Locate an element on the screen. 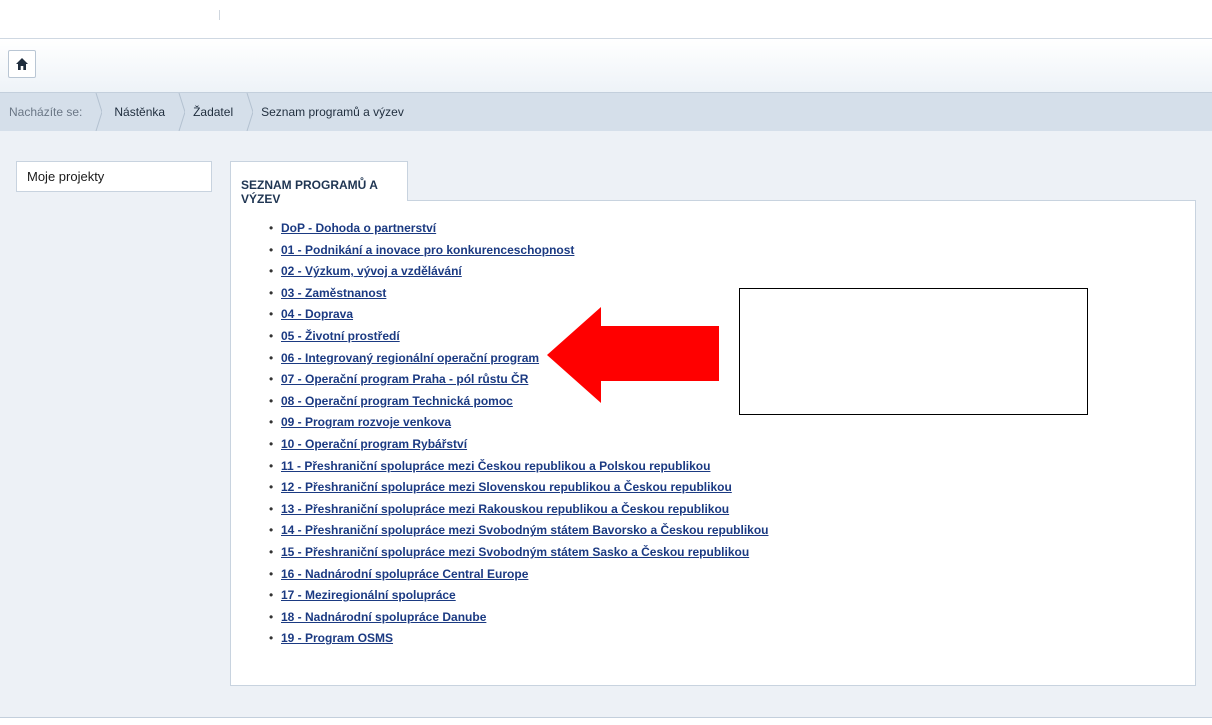 This screenshot has height=725, width=1212. breadcrumb-item-current: Seznam programů a výzev is located at coordinates (332, 112).